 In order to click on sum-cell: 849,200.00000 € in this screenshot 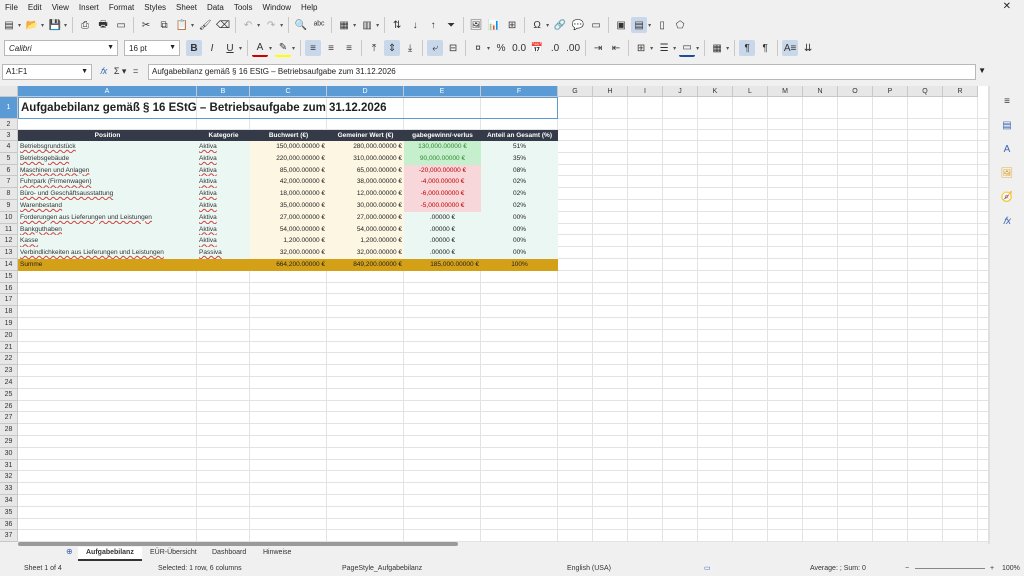, I will do `click(365, 265)`.